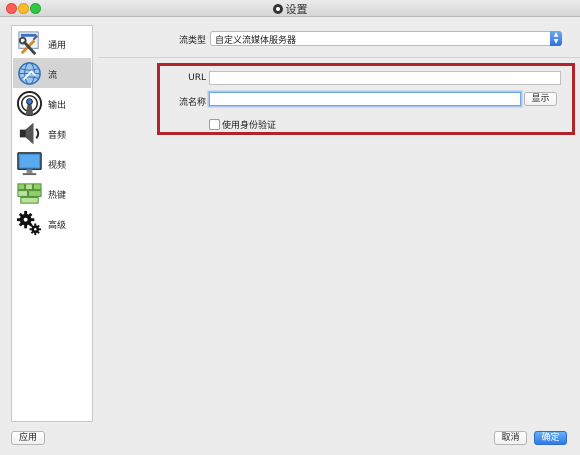 This screenshot has width=580, height=455. I want to click on stream-key-input, so click(365, 101).